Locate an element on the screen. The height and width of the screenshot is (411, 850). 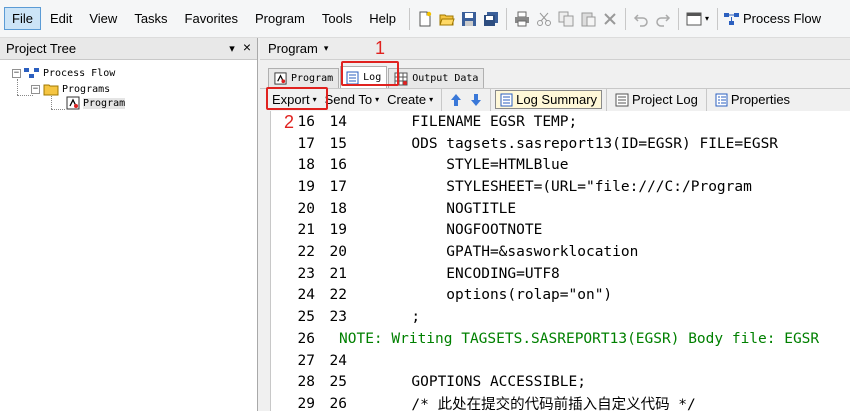
log-line: 21 19 NOGFOOTNOTE is located at coordinates (407, 231).